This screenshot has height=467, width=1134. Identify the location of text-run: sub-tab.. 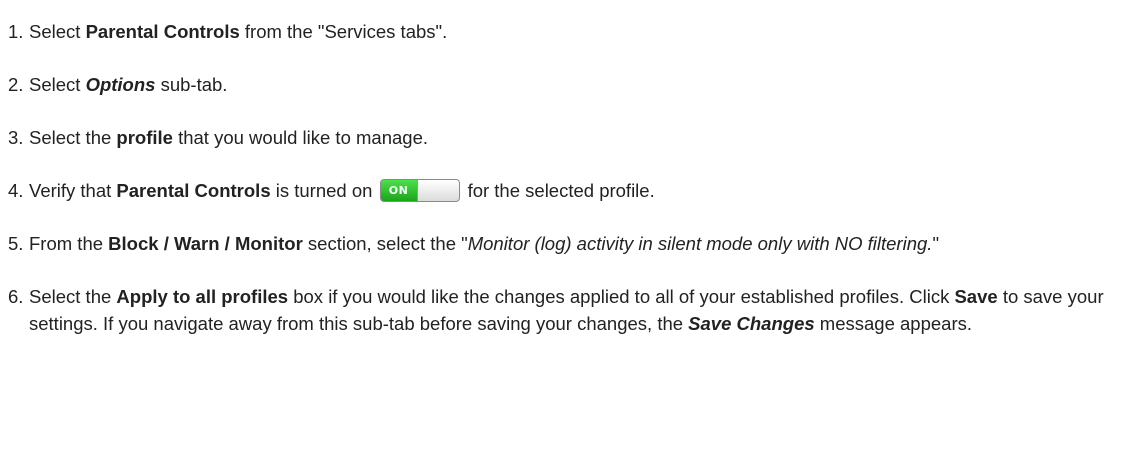
(191, 84).